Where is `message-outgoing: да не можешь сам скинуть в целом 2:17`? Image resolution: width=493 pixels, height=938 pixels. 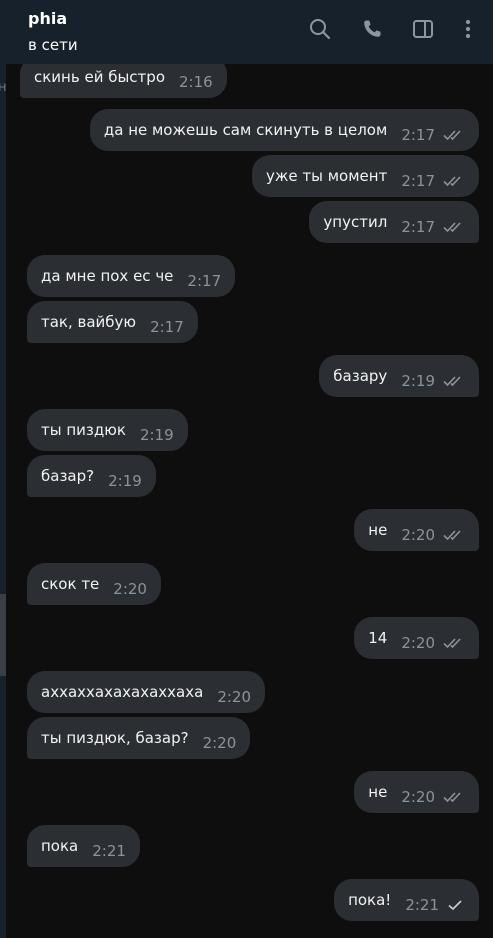
message-outgoing: да не можешь сам скинуть в целом 2:17 is located at coordinates (284, 130).